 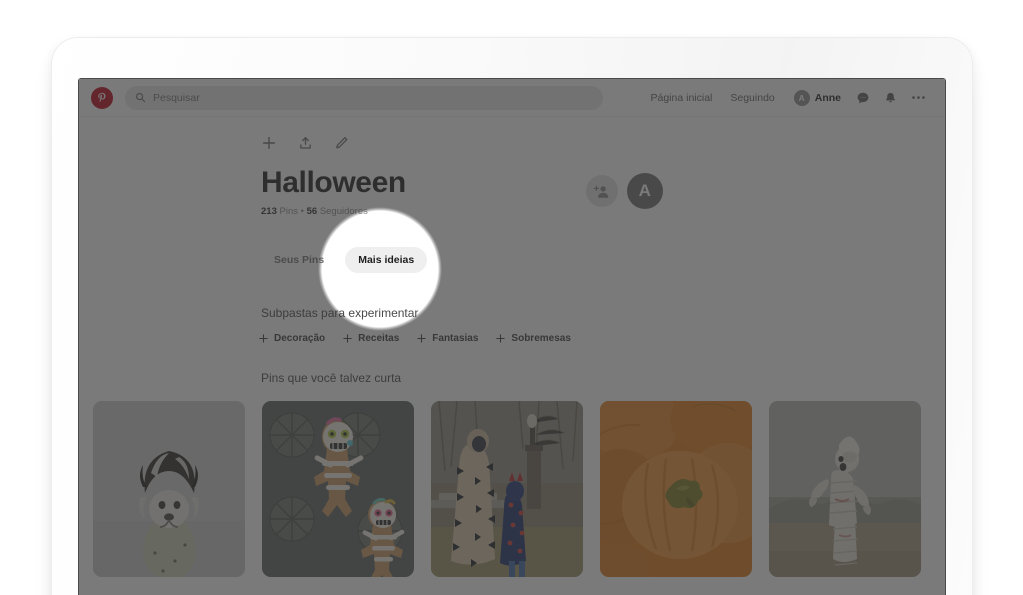 What do you see at coordinates (341, 143) in the screenshot?
I see `pencil-icon` at bounding box center [341, 143].